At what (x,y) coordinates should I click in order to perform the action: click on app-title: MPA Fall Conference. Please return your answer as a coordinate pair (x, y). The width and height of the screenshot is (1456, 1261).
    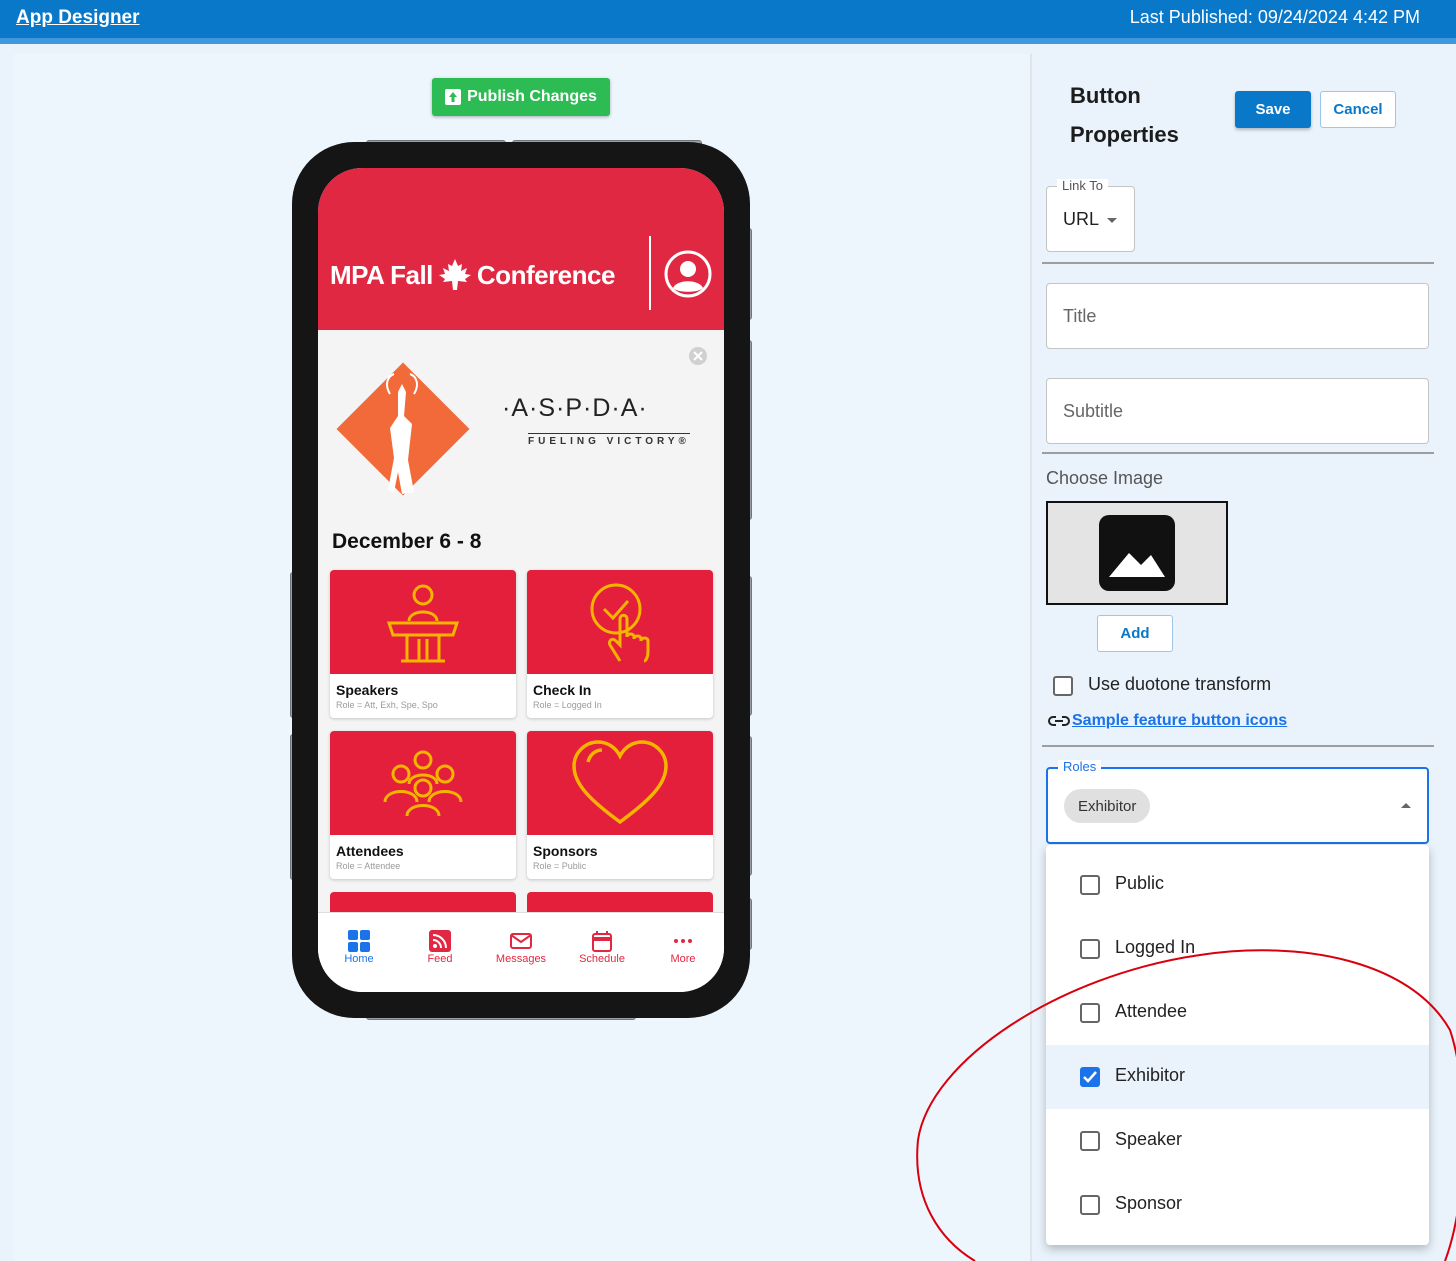
    Looking at the image, I should click on (472, 275).